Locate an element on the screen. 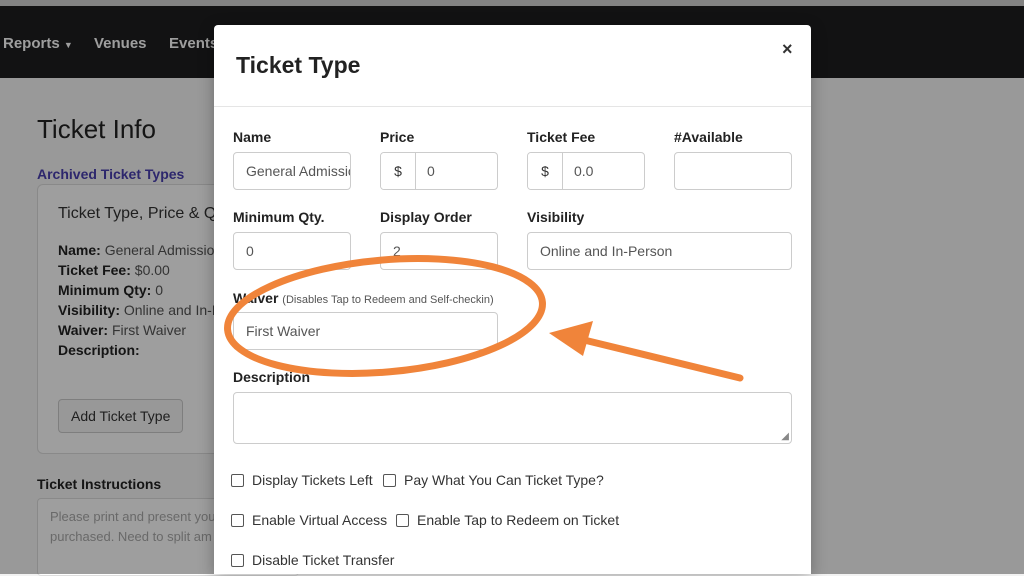 This screenshot has width=1024, height=576. min-qty-label: Minimum Qty. is located at coordinates (279, 217).